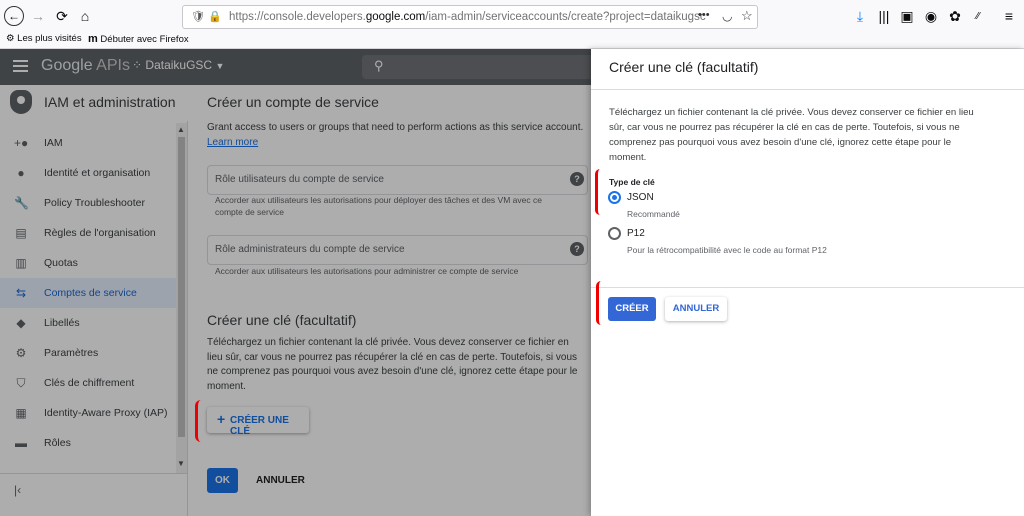 This screenshot has width=1024, height=516. Describe the element at coordinates (807, 287) in the screenshot. I see `panel-footer-divider` at that location.